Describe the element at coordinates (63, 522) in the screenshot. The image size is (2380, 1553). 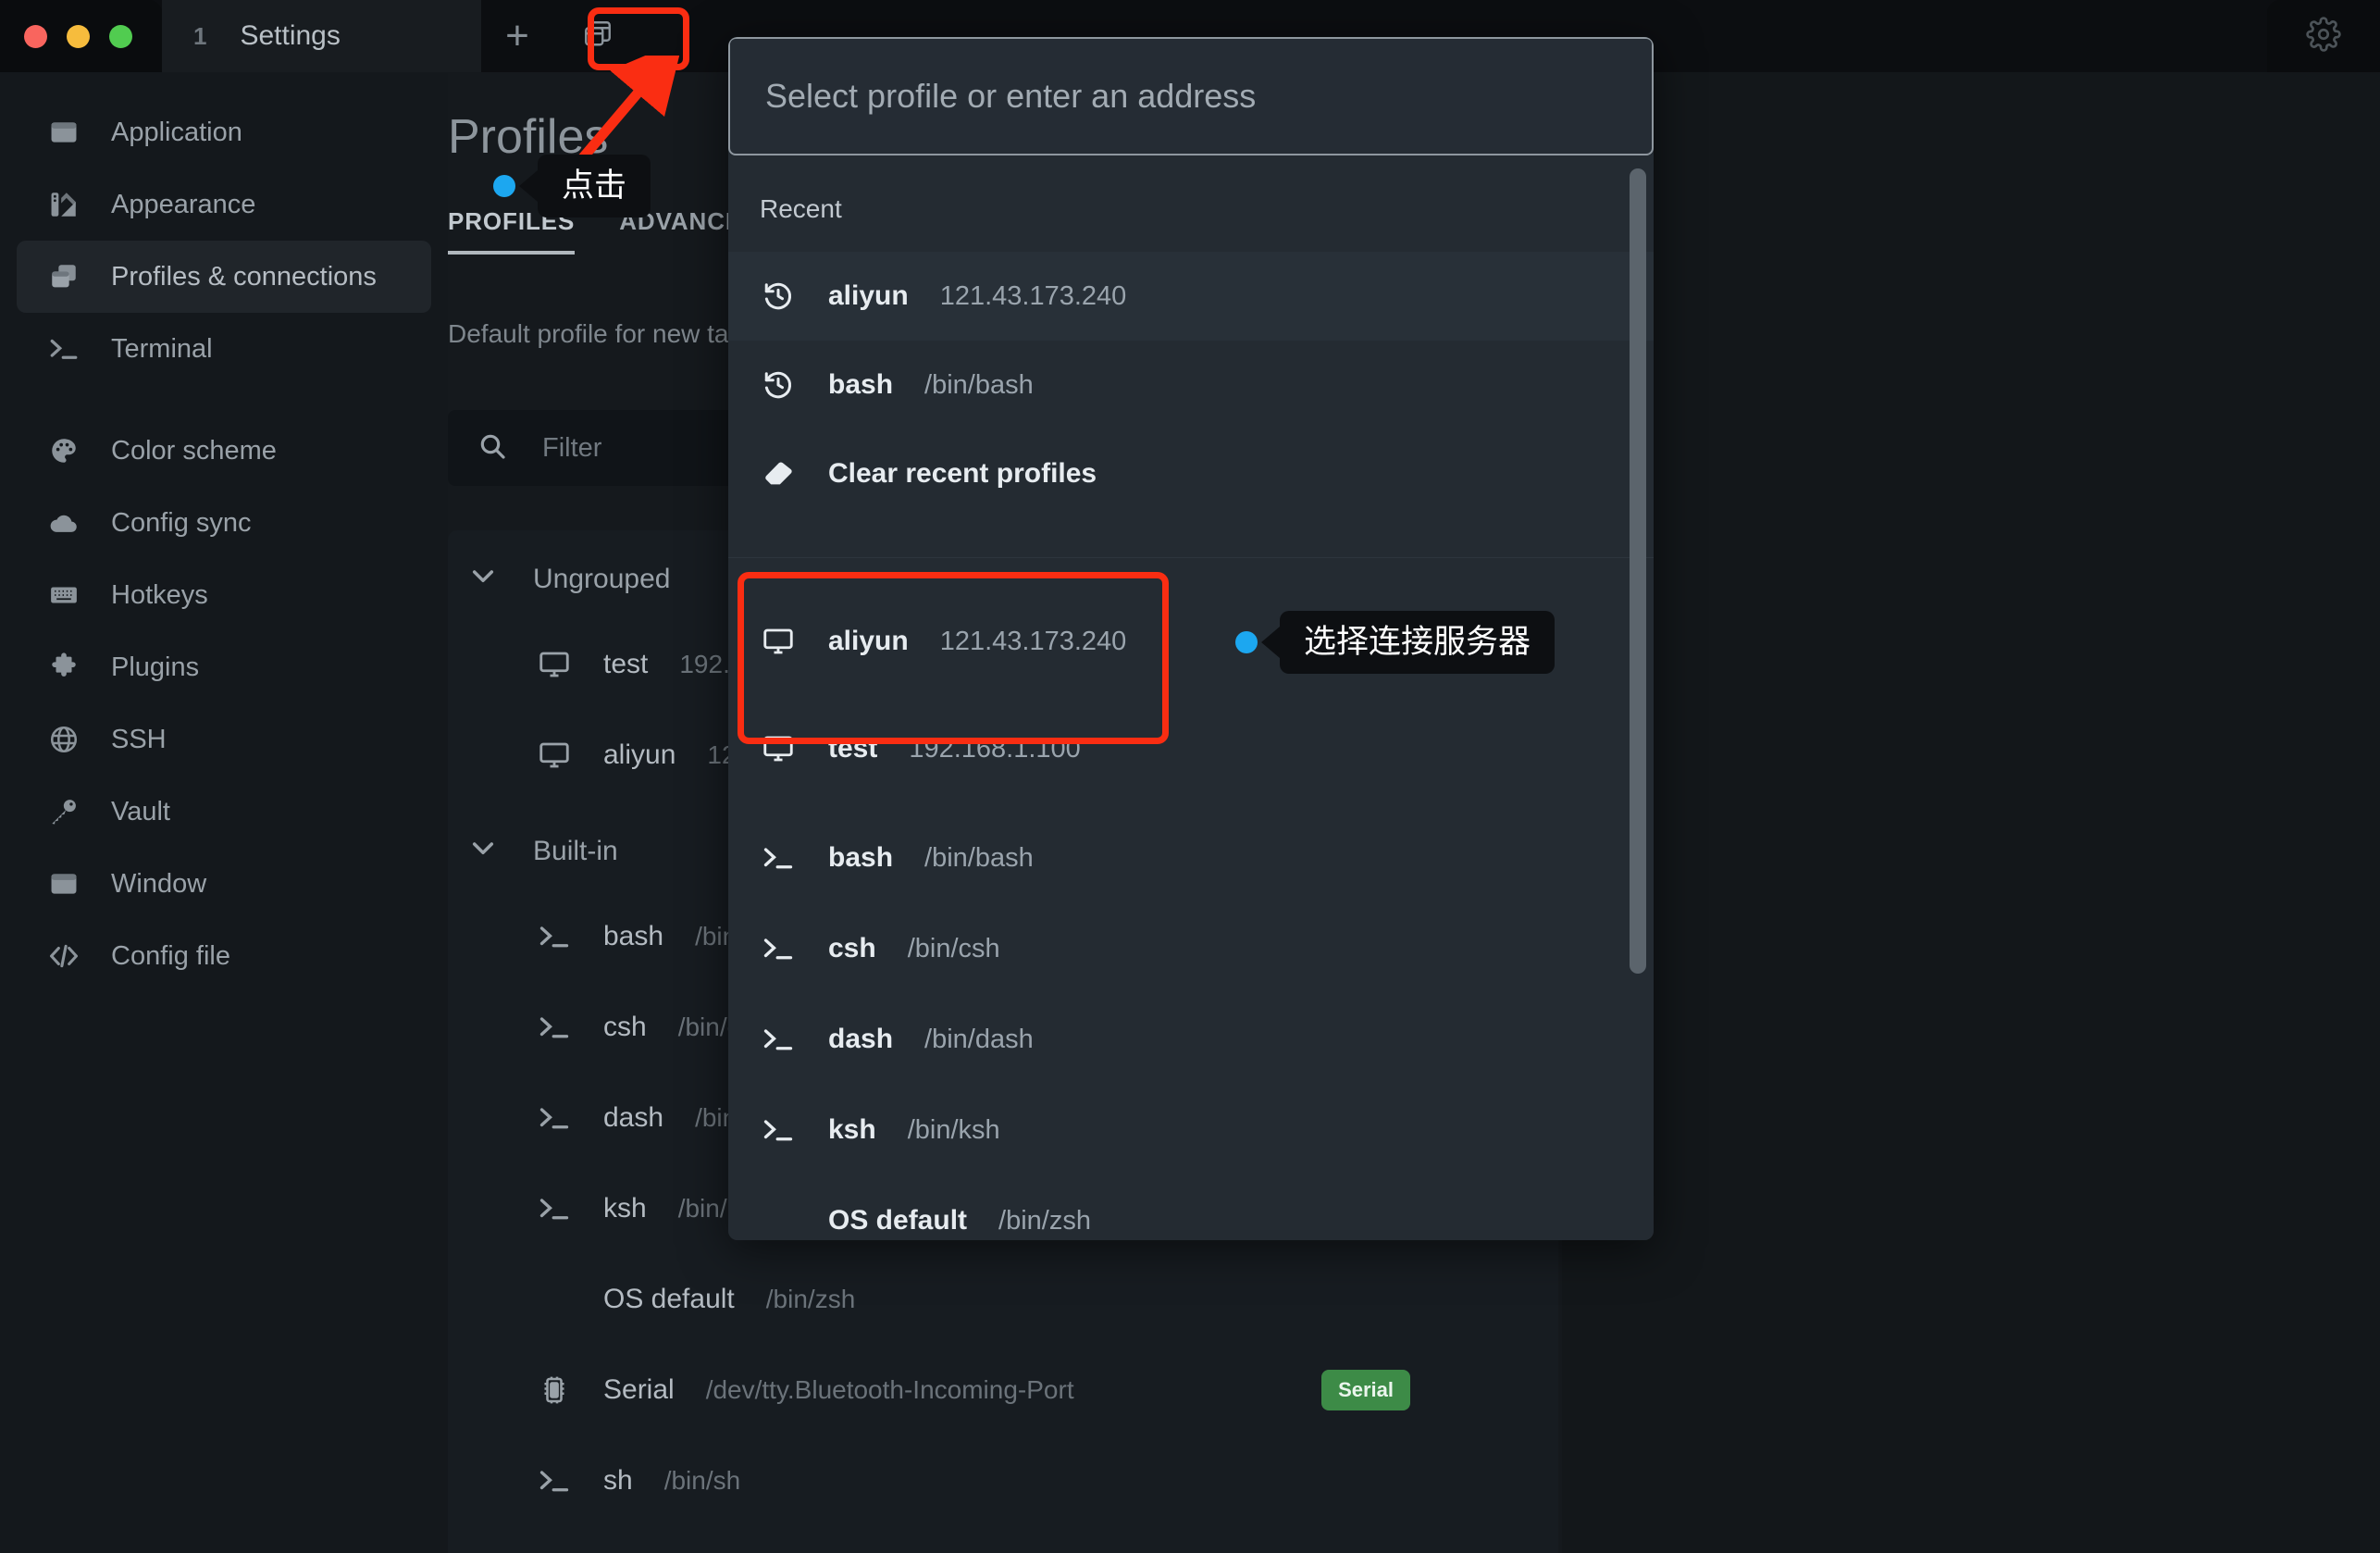
I see `cloud-icon` at that location.